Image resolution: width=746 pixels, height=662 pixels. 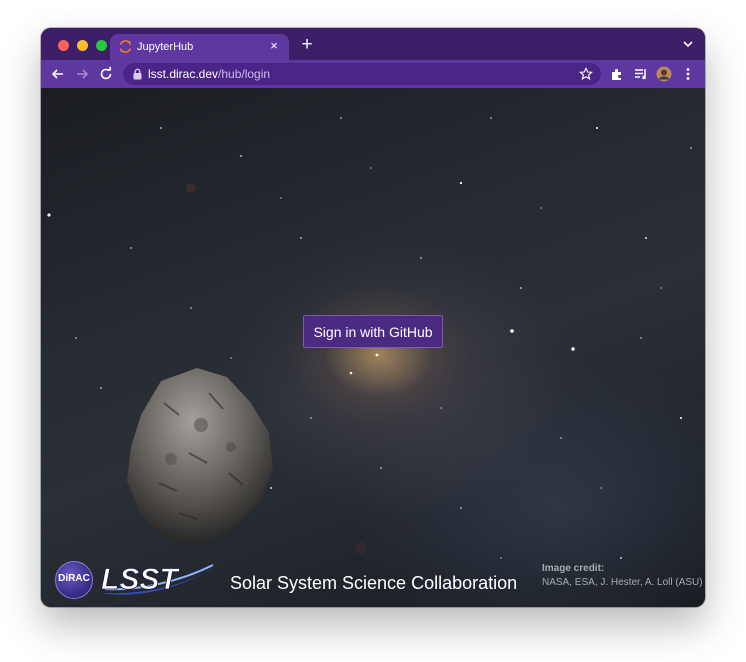 What do you see at coordinates (183, 74) in the screenshot?
I see `url-host: lsst.dirac.dev` at bounding box center [183, 74].